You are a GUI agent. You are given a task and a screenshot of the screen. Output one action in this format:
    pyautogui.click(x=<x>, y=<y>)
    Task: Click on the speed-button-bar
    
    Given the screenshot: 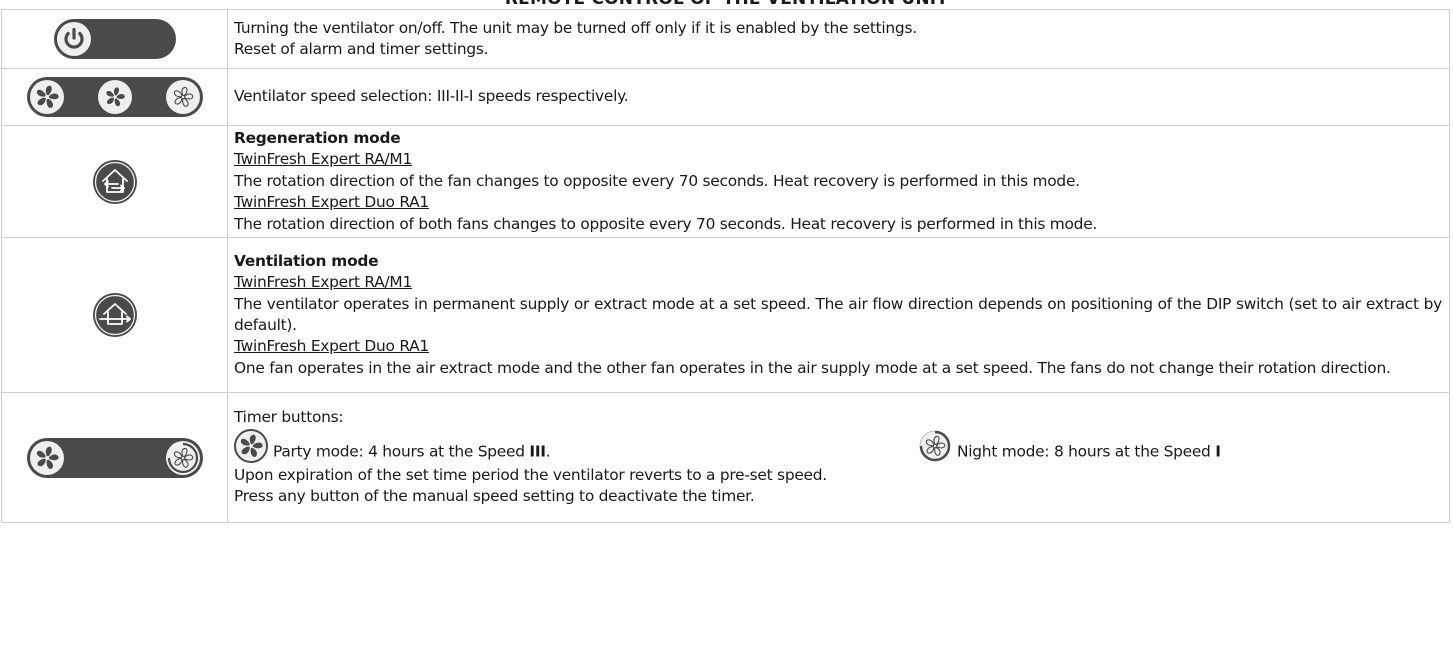 What is the action you would take?
    pyautogui.click(x=114, y=97)
    